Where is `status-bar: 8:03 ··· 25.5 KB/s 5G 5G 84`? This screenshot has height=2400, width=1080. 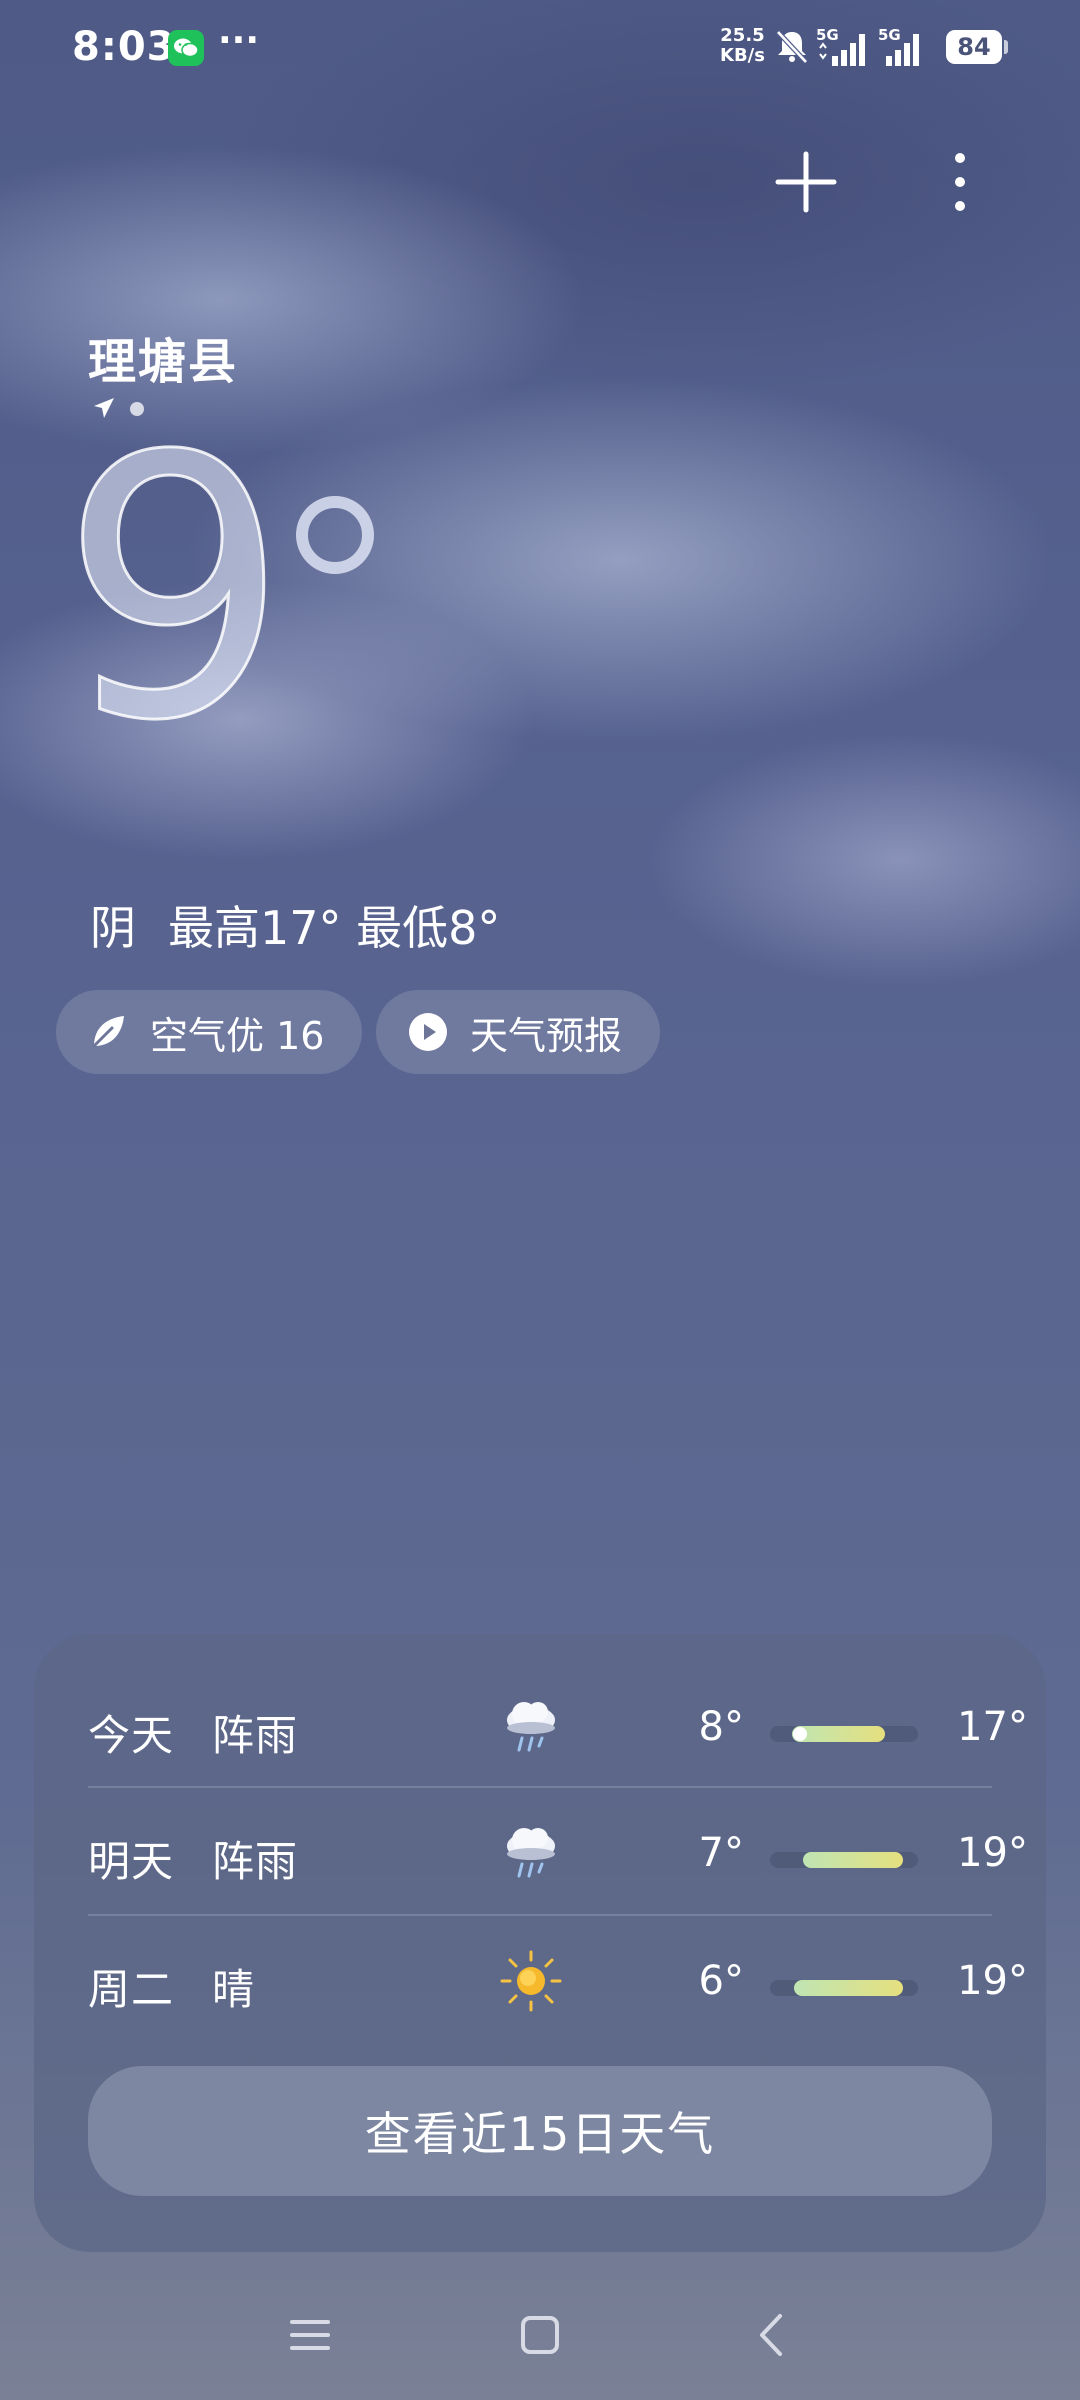 status-bar: 8:03 ··· 25.5 KB/s 5G 5G 84 is located at coordinates (540, 48).